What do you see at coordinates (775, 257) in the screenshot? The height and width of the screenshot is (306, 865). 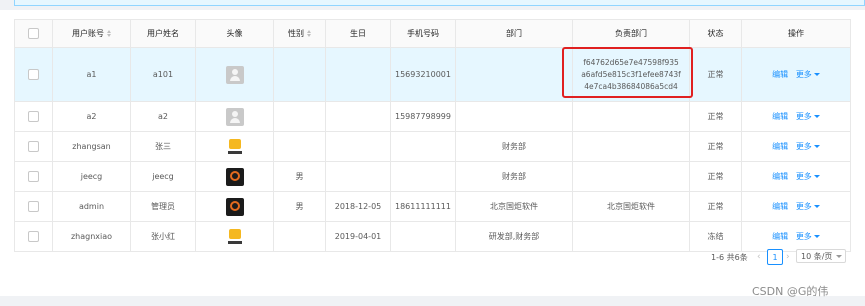 I see `page-1-button: 1` at bounding box center [775, 257].